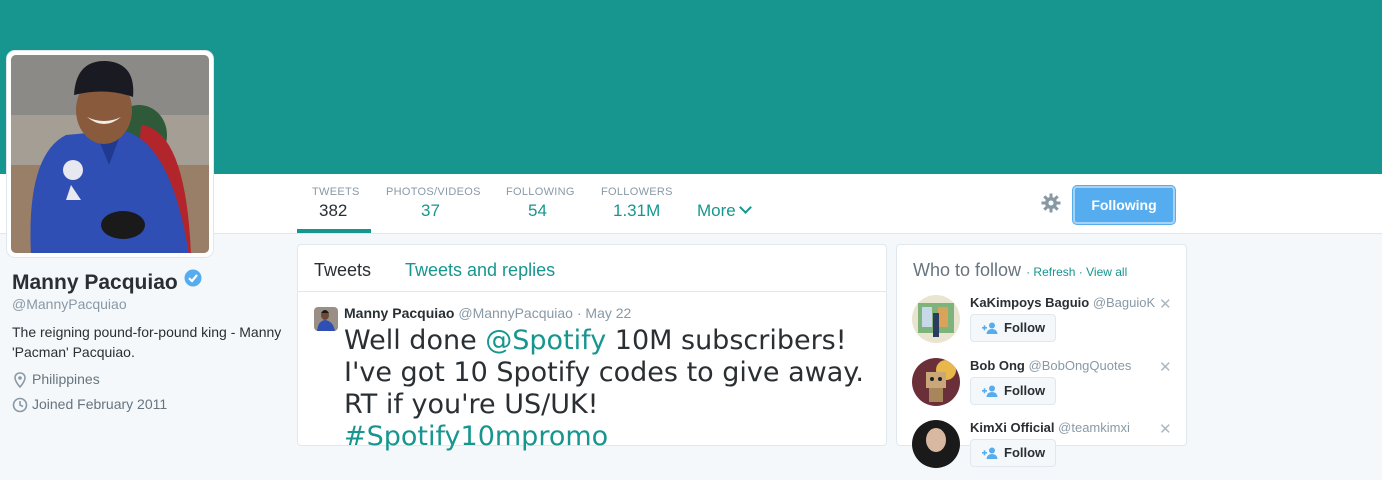 The image size is (1382, 480). I want to click on suggested-user: KimXi Official @teamkimxi ✕ Follow, so click(1041, 450).